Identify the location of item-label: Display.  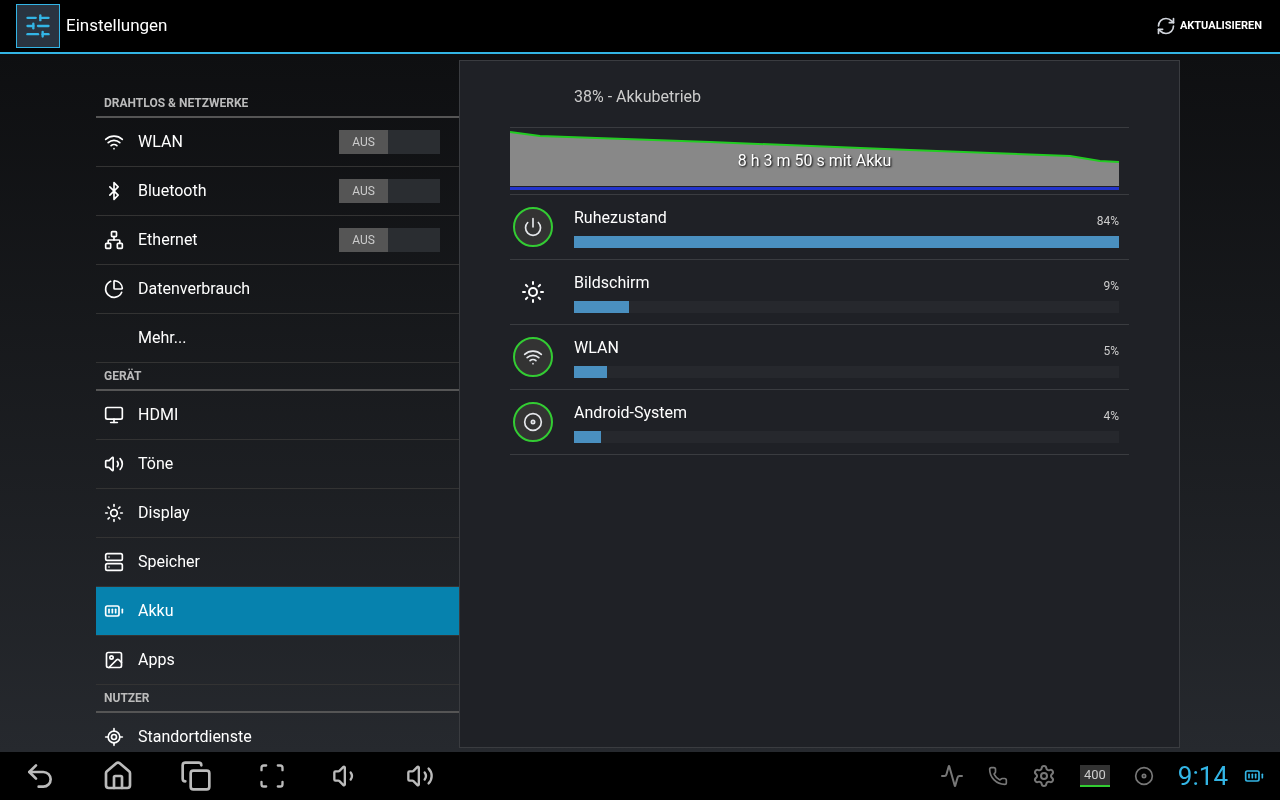
(164, 513).